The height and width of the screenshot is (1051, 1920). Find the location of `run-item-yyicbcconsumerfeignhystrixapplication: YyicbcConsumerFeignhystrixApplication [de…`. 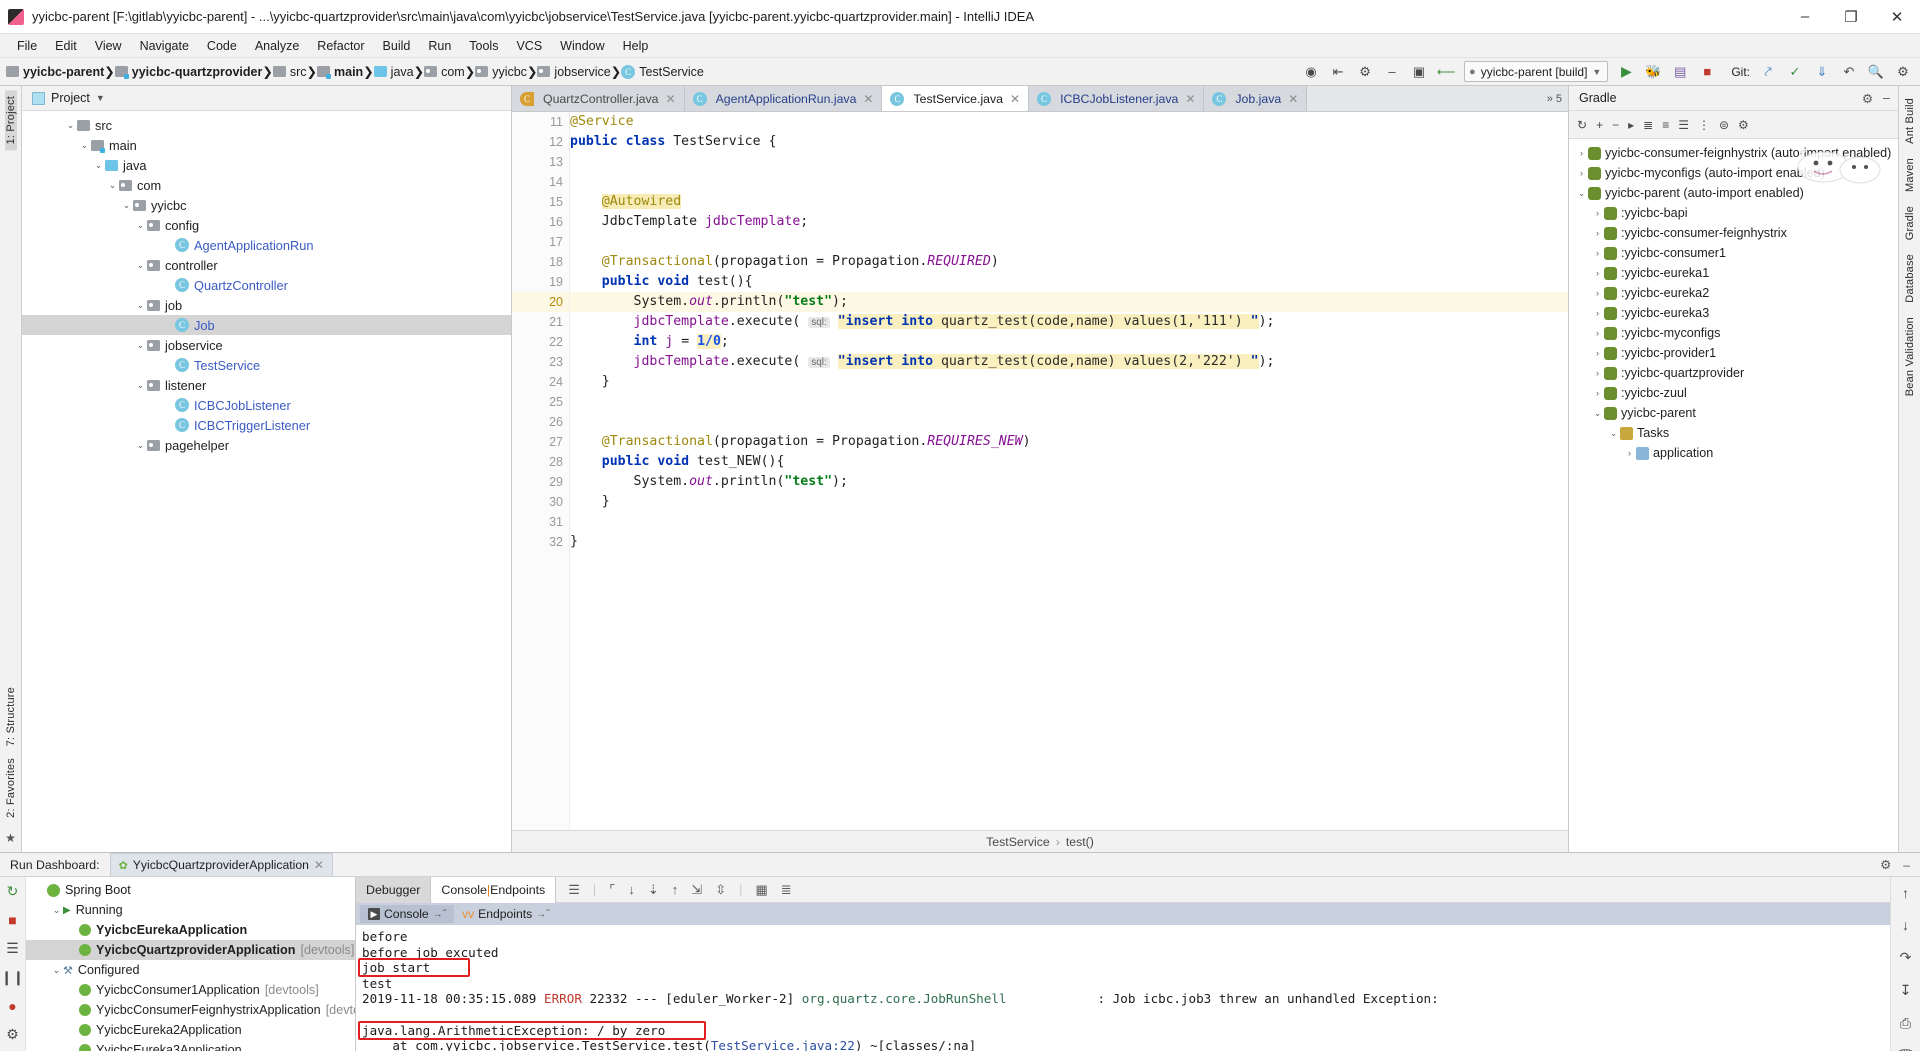

run-item-yyicbcconsumerfeignhystrixapplication: YyicbcConsumerFeignhystrixApplication [de… is located at coordinates (190, 1010).